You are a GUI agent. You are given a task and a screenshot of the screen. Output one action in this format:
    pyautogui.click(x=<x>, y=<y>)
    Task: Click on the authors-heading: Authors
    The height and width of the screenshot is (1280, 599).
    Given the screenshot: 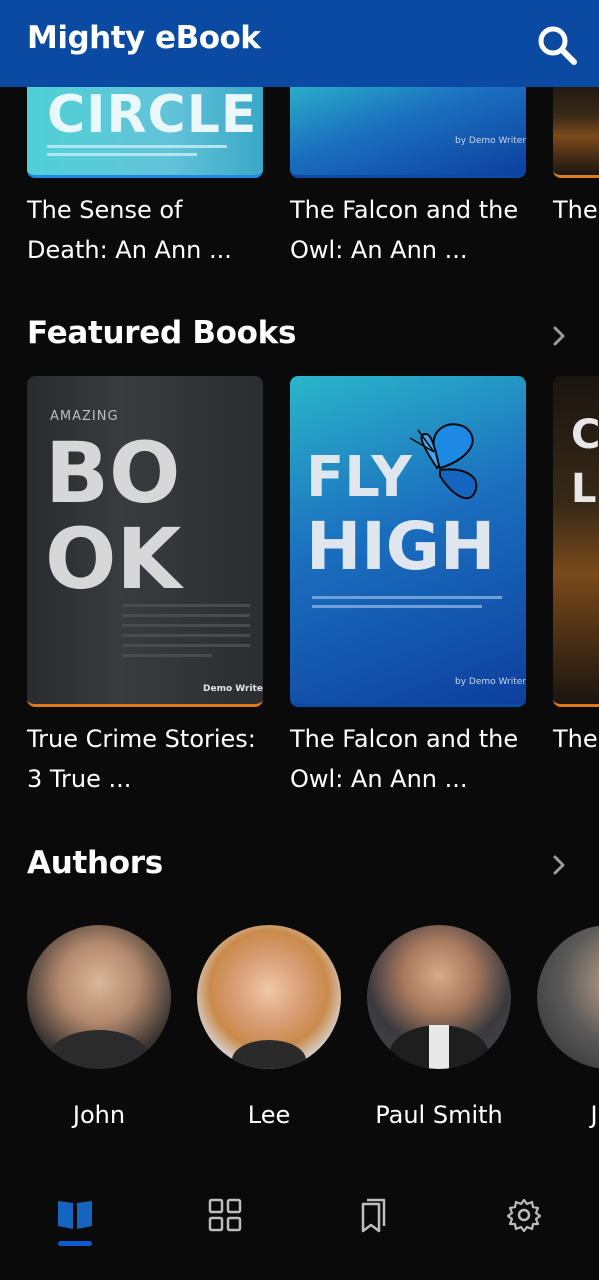 What is the action you would take?
    pyautogui.click(x=95, y=863)
    